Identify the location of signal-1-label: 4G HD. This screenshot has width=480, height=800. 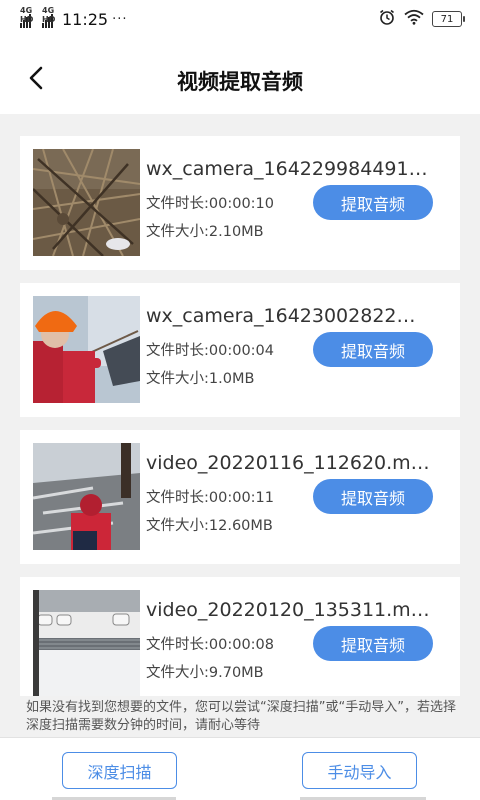
(27, 15).